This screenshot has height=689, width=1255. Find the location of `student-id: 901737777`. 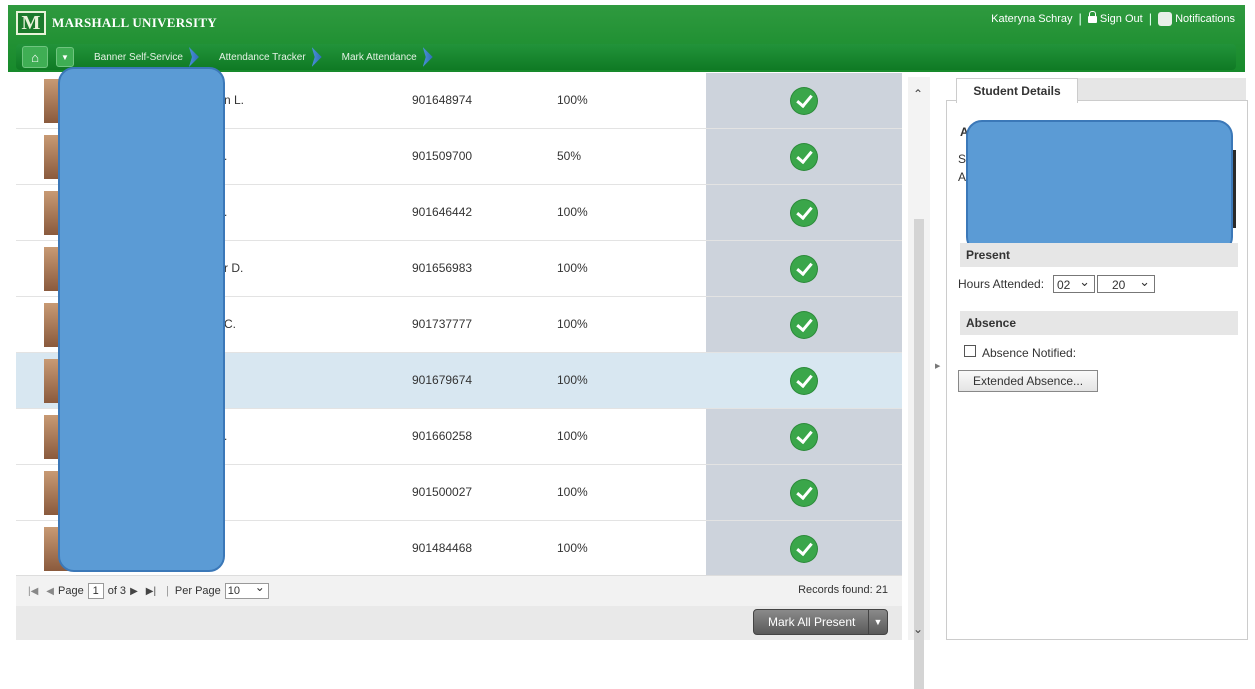

student-id: 901737777 is located at coordinates (442, 324).